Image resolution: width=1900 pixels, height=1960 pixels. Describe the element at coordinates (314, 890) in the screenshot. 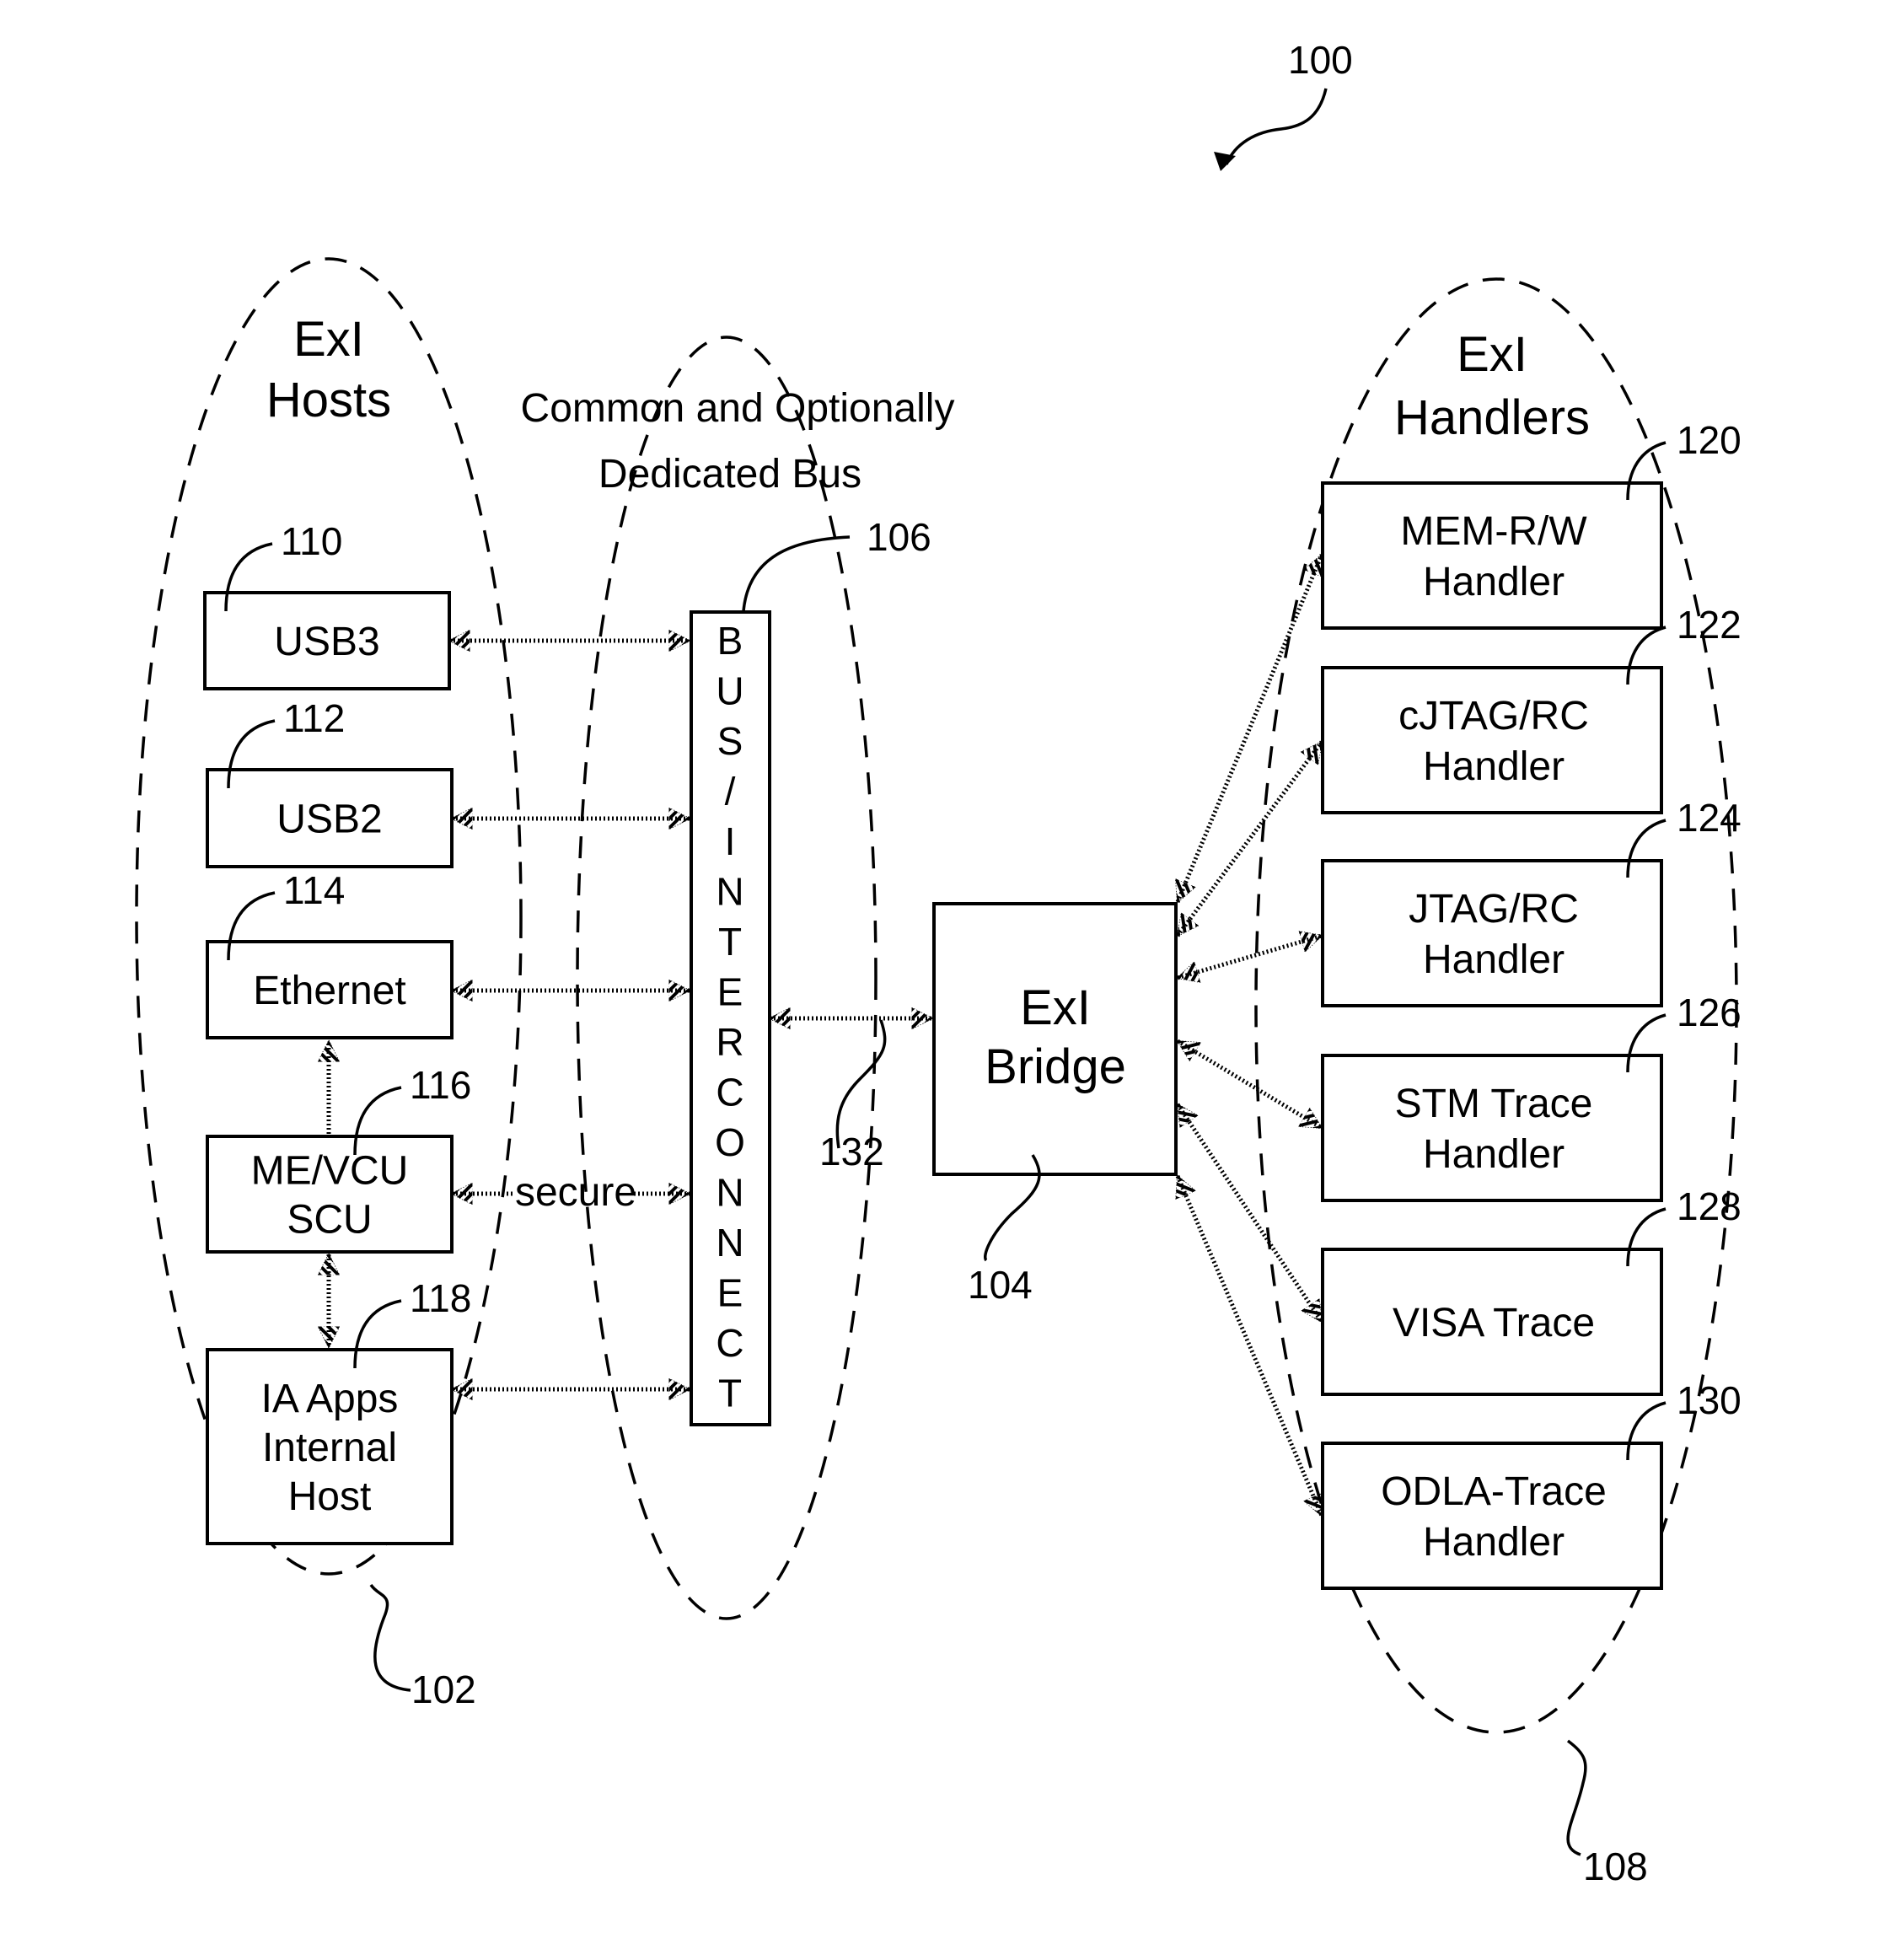

I see `host-ref-label: 114` at that location.